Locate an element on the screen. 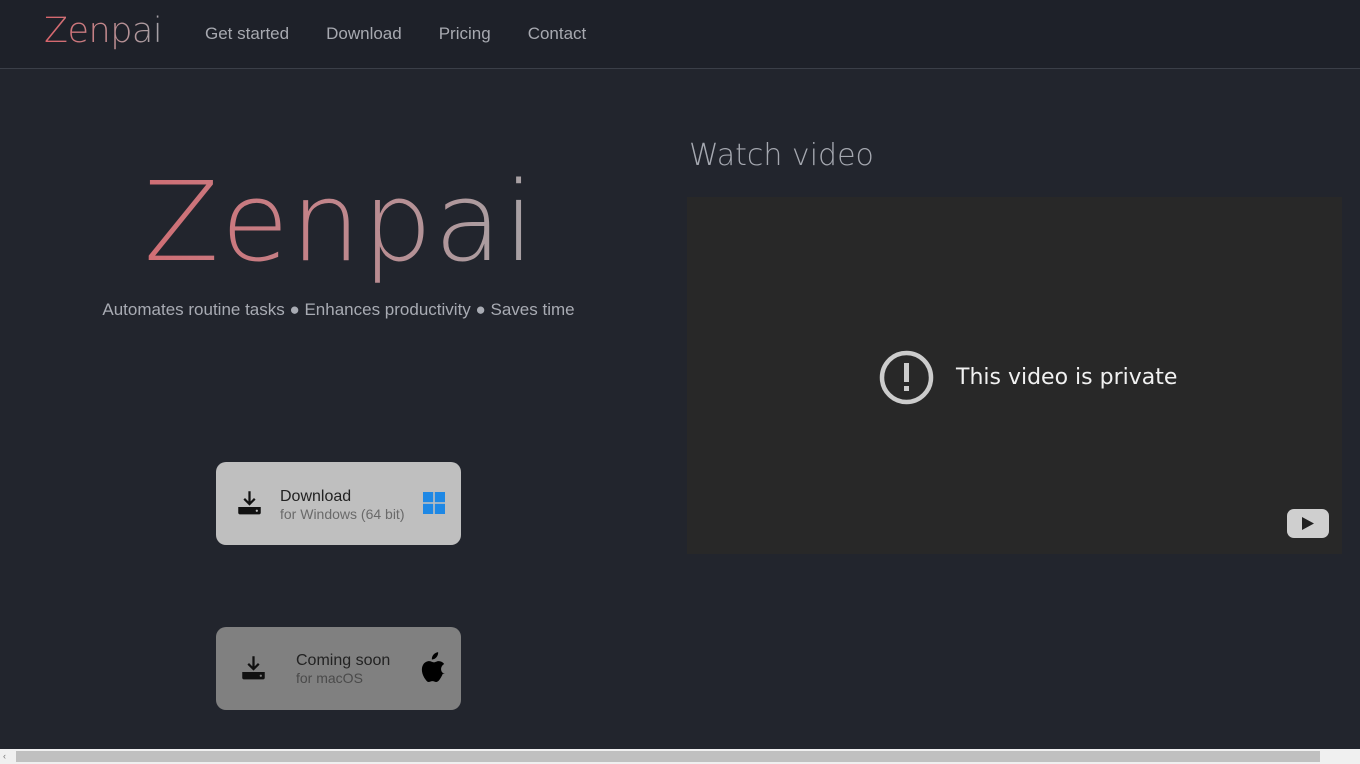  nav-link-contact: Contact is located at coordinates (557, 34).